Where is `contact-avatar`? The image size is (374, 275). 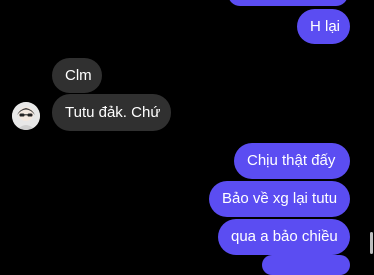 contact-avatar is located at coordinates (26, 116).